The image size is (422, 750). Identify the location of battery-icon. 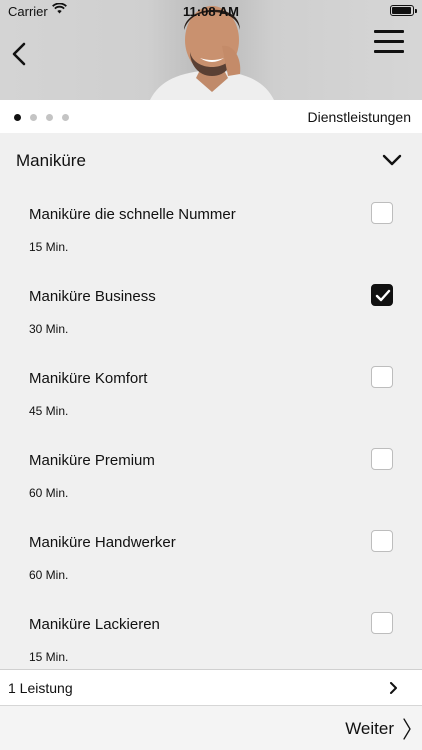
(403, 10).